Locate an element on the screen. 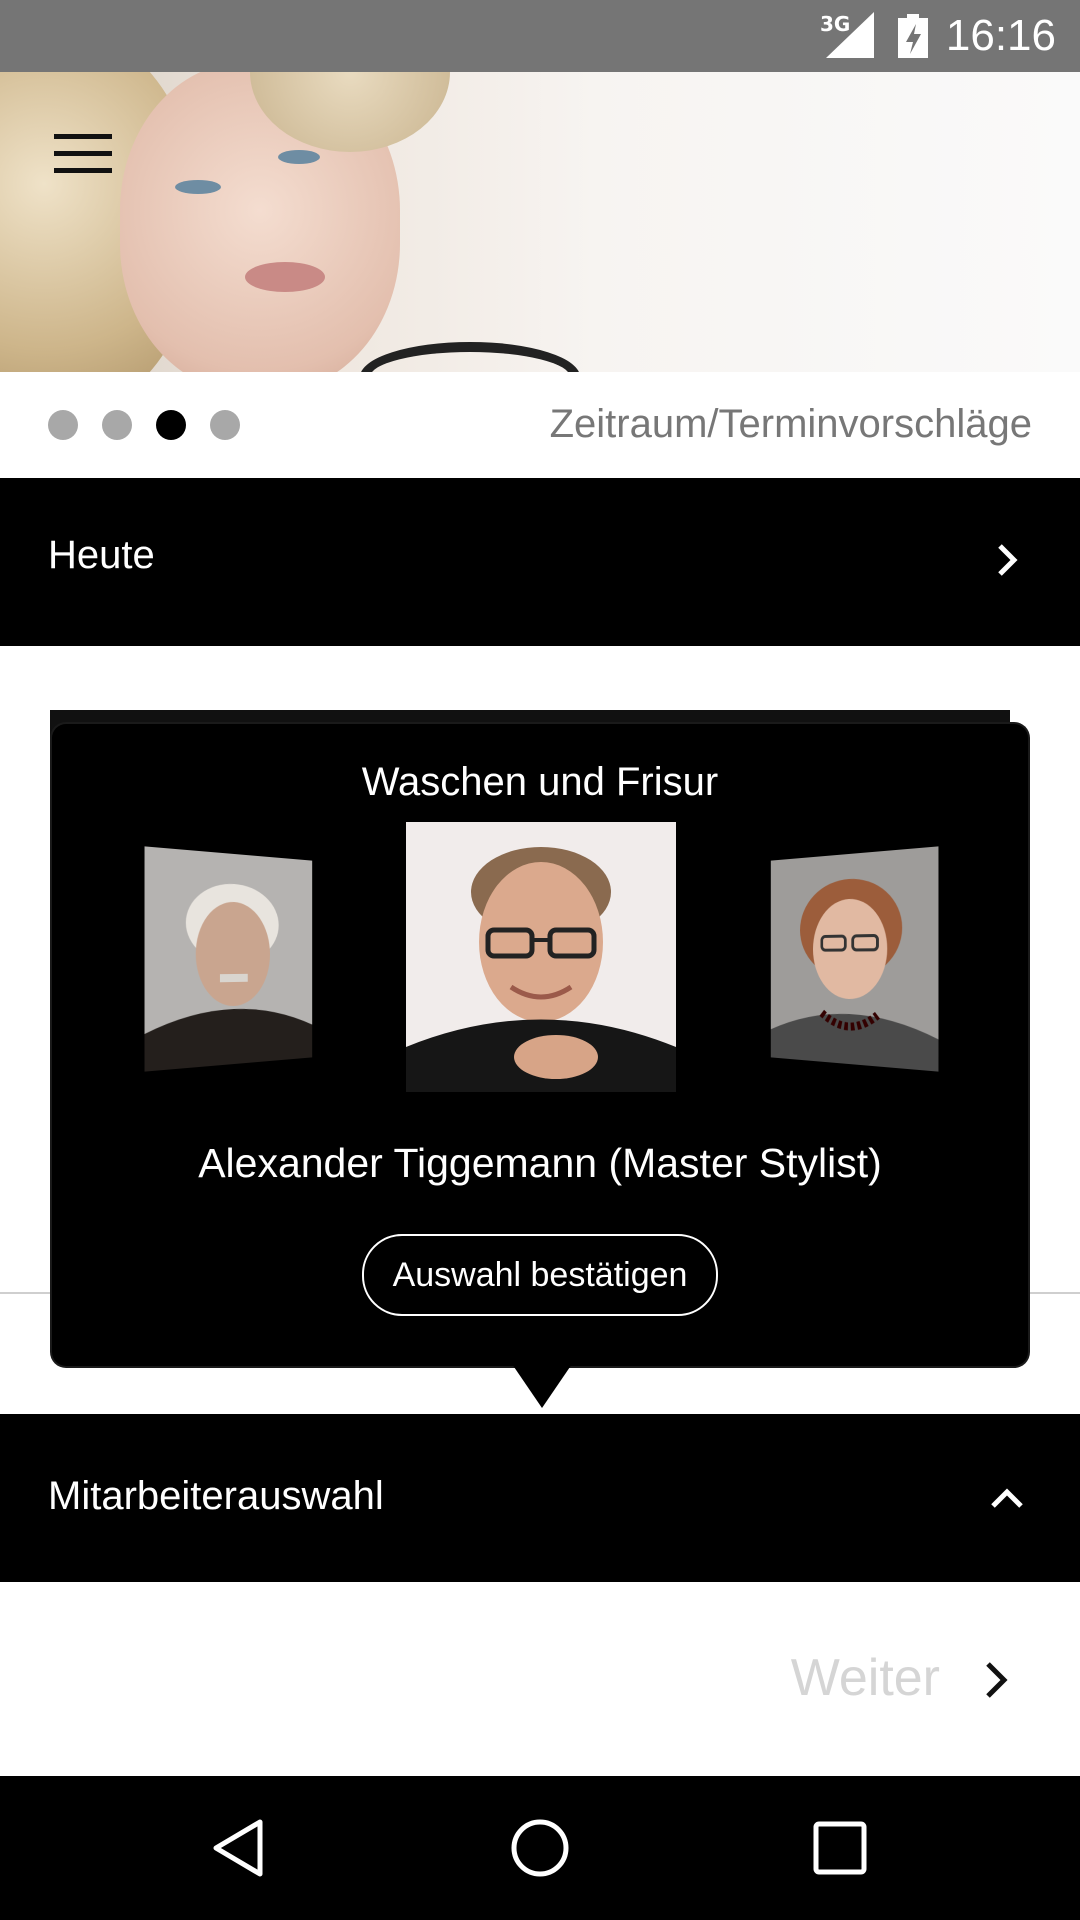 This screenshot has width=1080, height=1920. hamburger-menu-icon is located at coordinates (83, 154).